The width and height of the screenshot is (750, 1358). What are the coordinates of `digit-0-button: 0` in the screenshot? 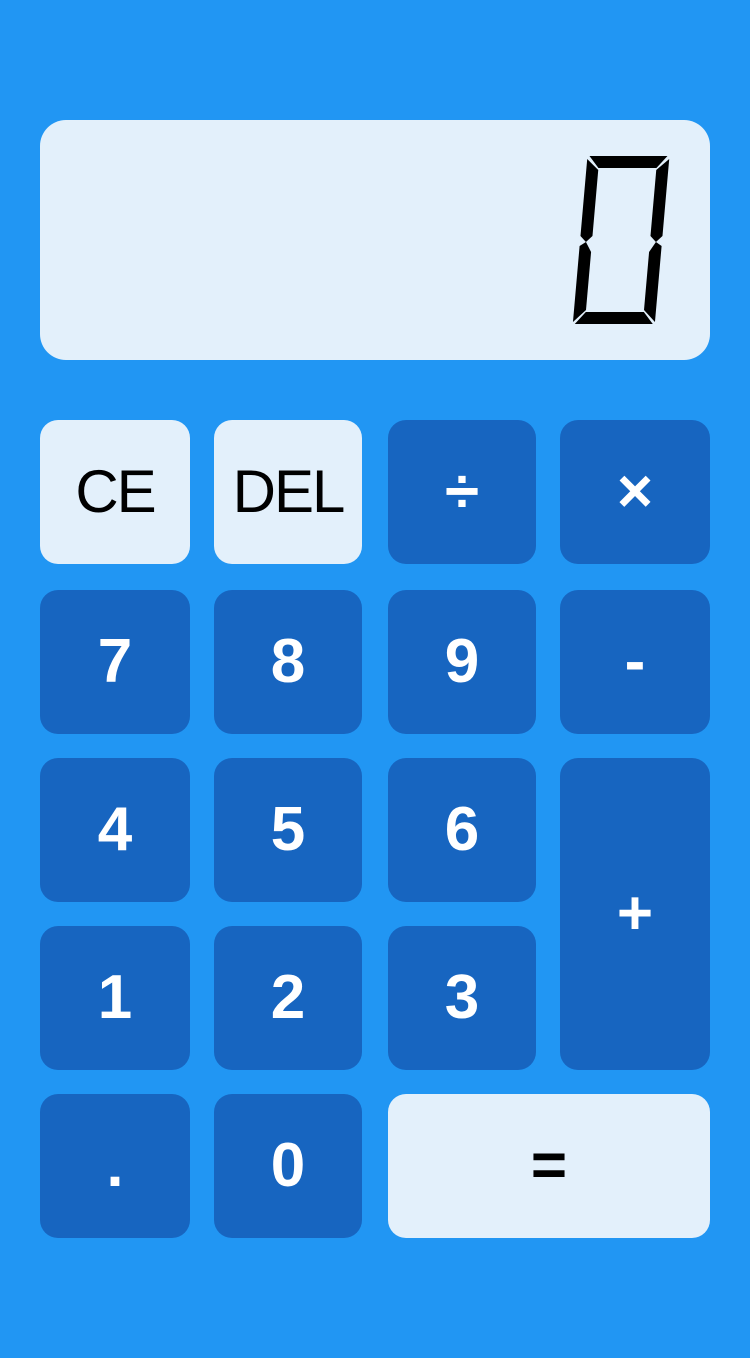 It's located at (288, 1166).